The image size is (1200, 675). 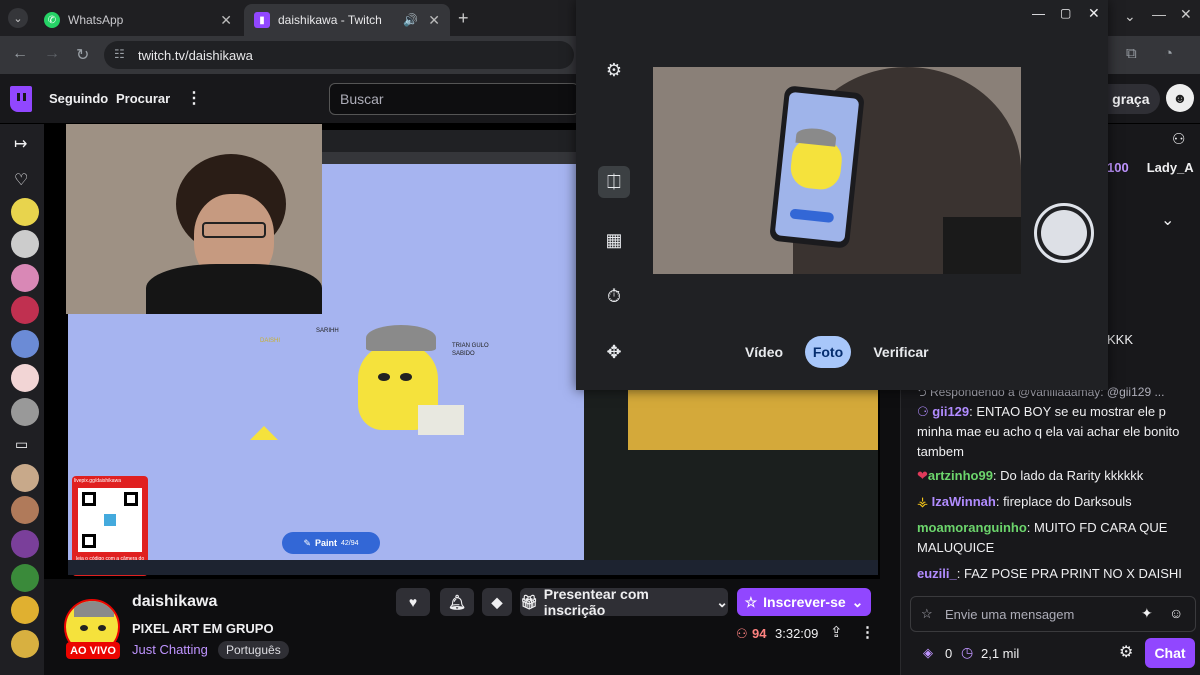 I want to click on effects-icon: ✦, so click(x=1147, y=613).